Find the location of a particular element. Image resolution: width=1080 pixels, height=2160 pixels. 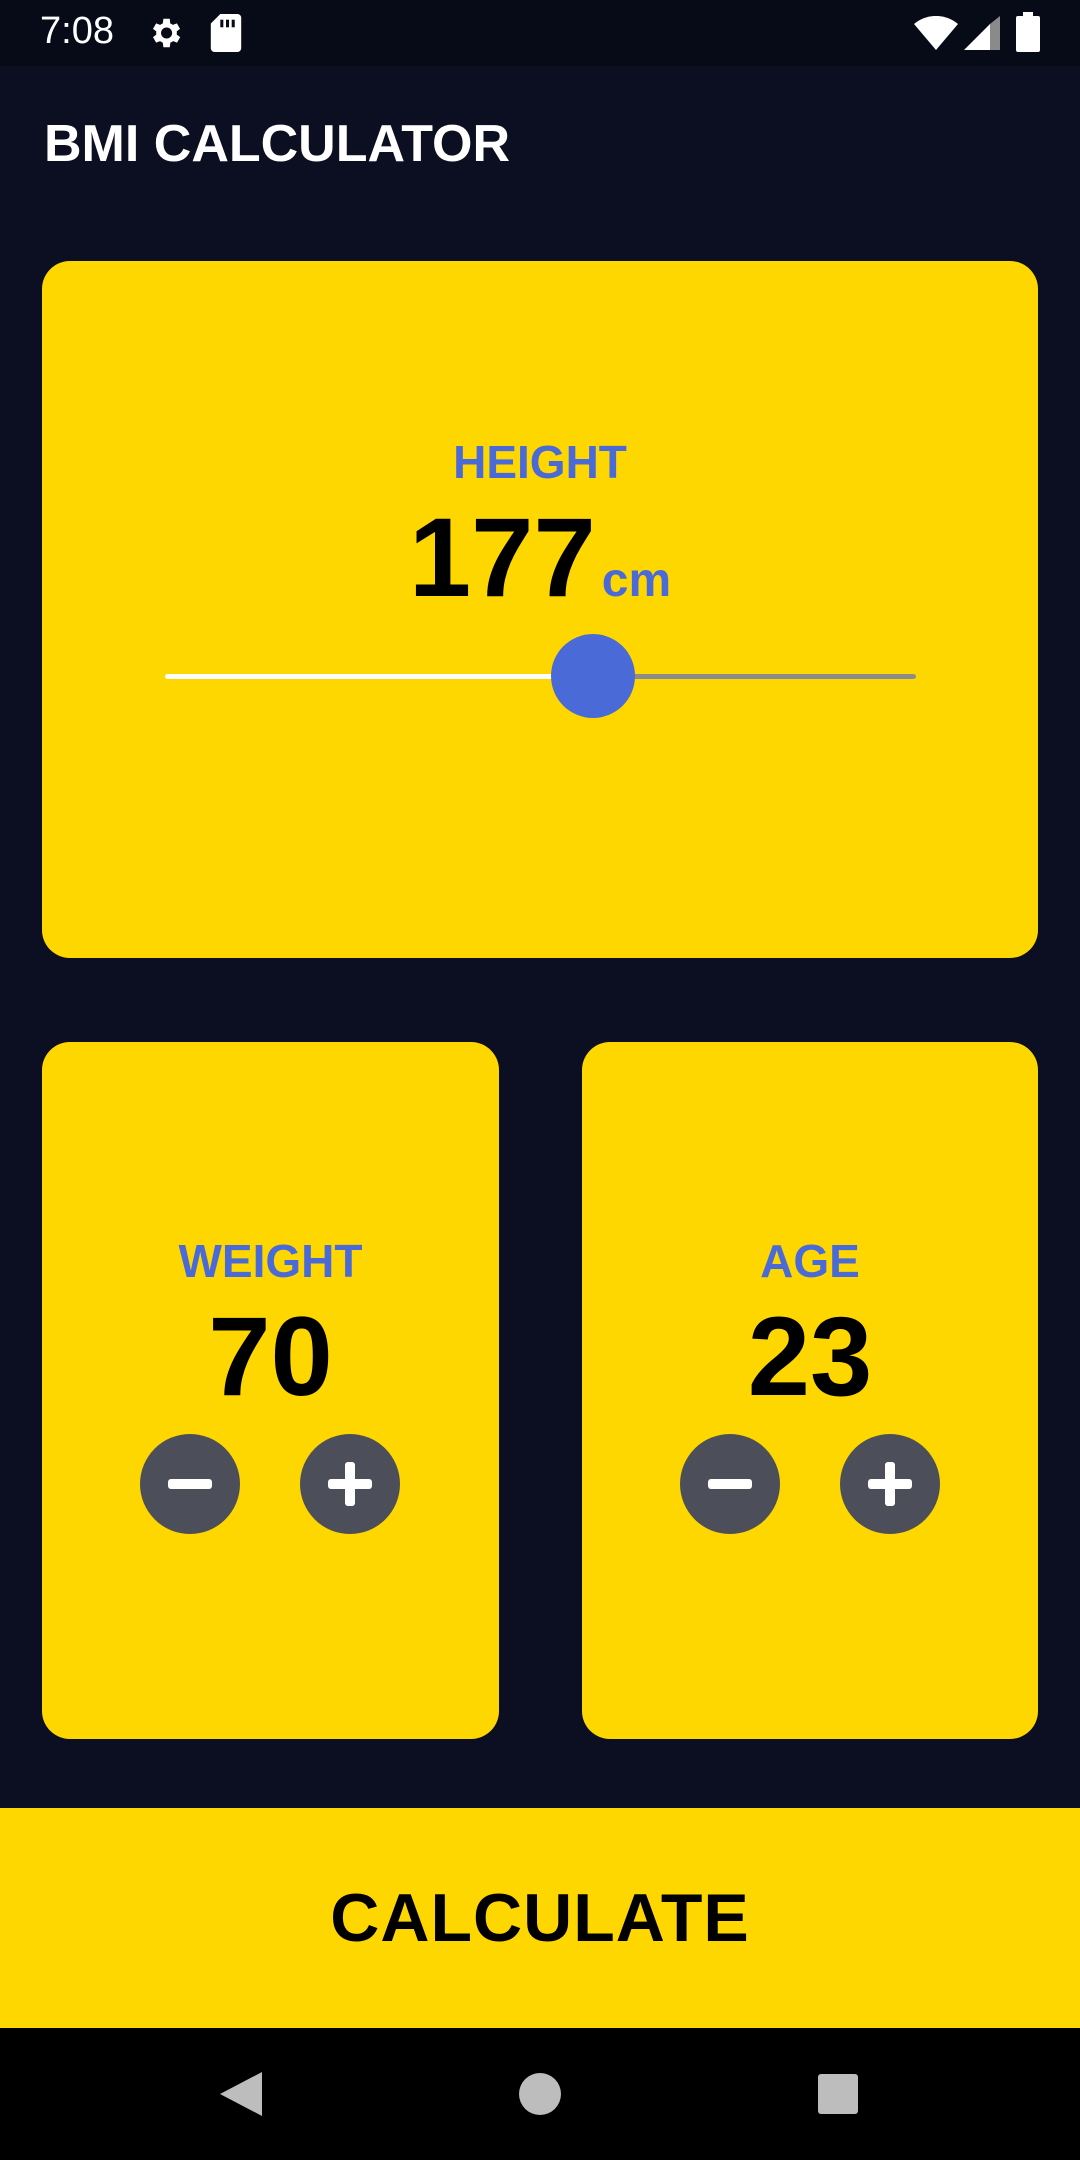

slider-track-active is located at coordinates (379, 676).